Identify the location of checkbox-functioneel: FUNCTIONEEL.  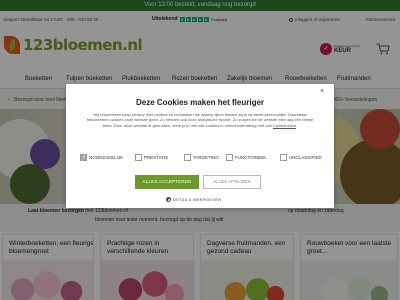
(246, 157).